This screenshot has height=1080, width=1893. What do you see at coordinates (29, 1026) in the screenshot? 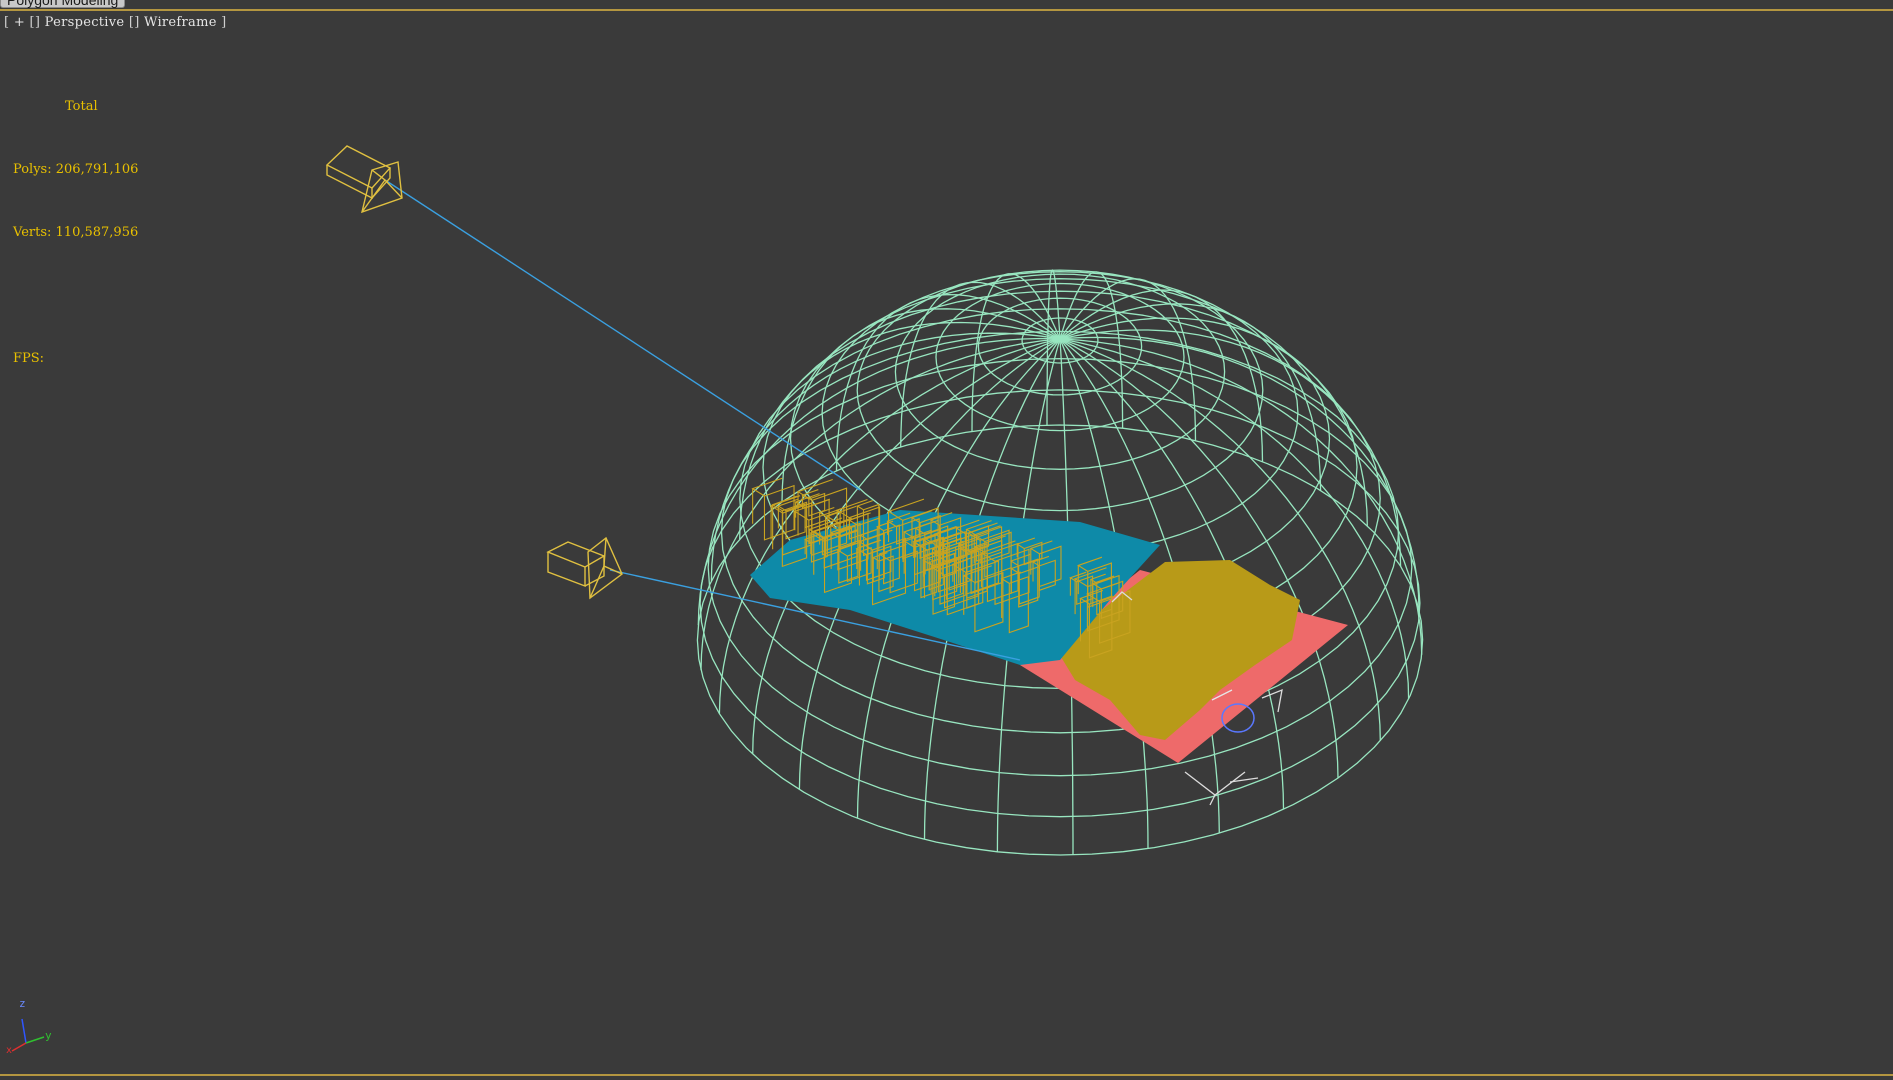
I see `axis-tripod-icon: z y x` at bounding box center [29, 1026].